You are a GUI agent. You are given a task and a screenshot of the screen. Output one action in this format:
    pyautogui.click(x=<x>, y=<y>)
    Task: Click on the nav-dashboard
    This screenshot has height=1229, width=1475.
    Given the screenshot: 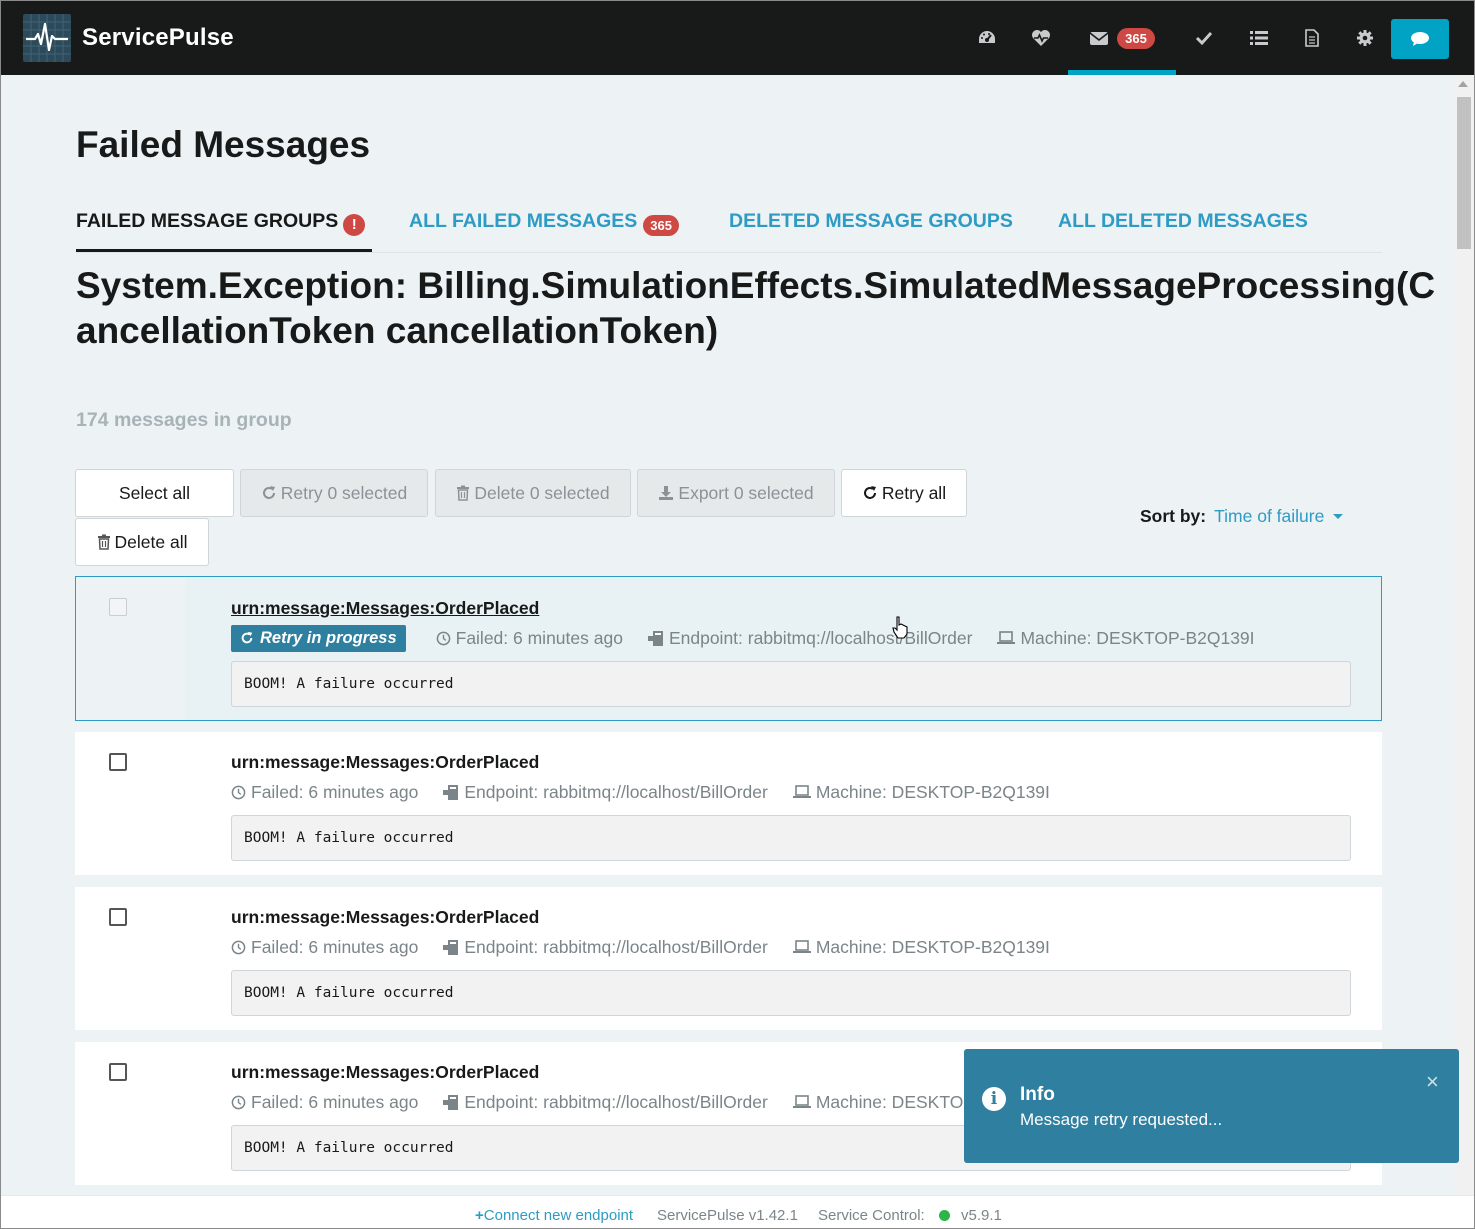 What is the action you would take?
    pyautogui.click(x=987, y=38)
    